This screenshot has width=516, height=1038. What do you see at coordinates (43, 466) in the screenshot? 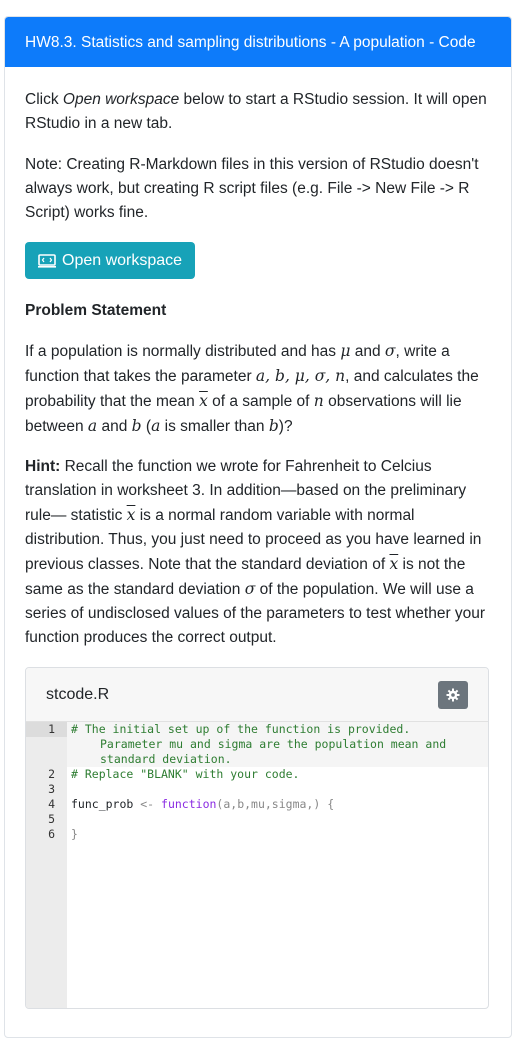
I see `hint-label: Hint:` at bounding box center [43, 466].